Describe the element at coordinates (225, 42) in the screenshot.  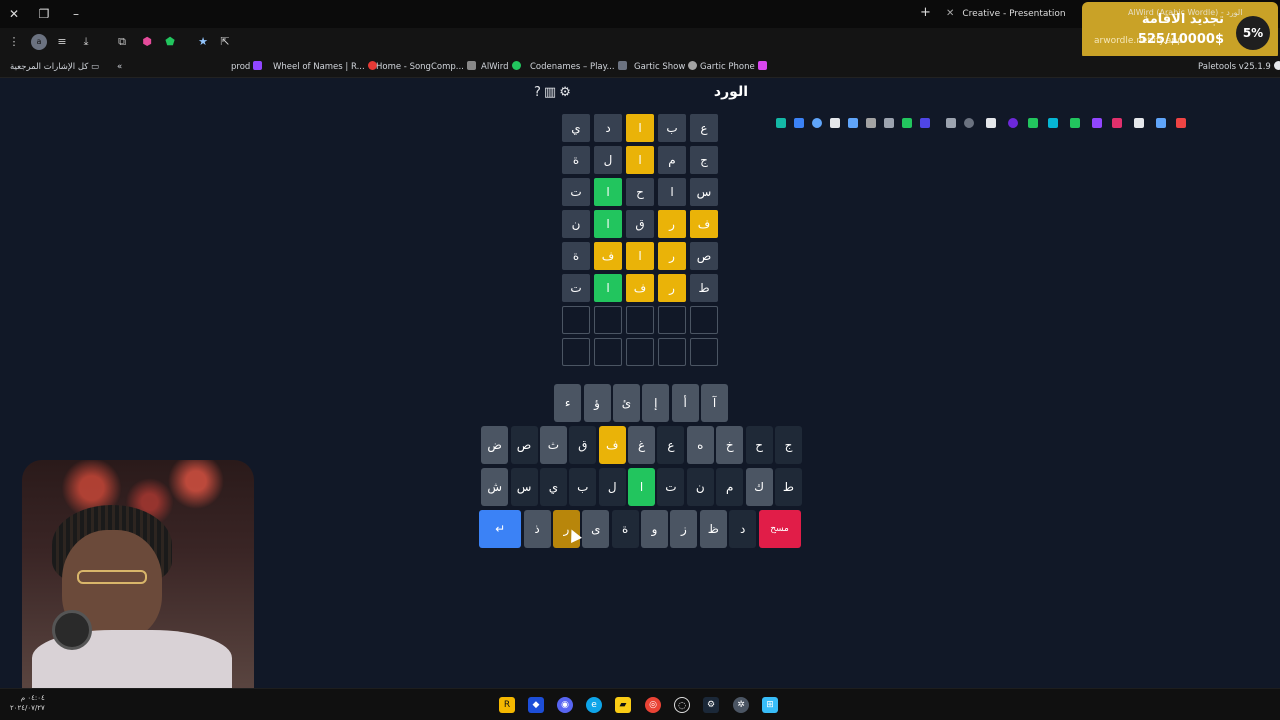
I see `share-icon: ⇱` at that location.